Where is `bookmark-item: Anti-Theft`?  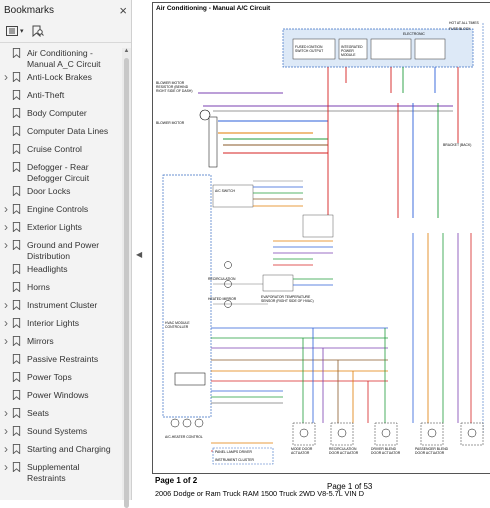
bookmark-item: Anti-Theft is located at coordinates (61, 95).